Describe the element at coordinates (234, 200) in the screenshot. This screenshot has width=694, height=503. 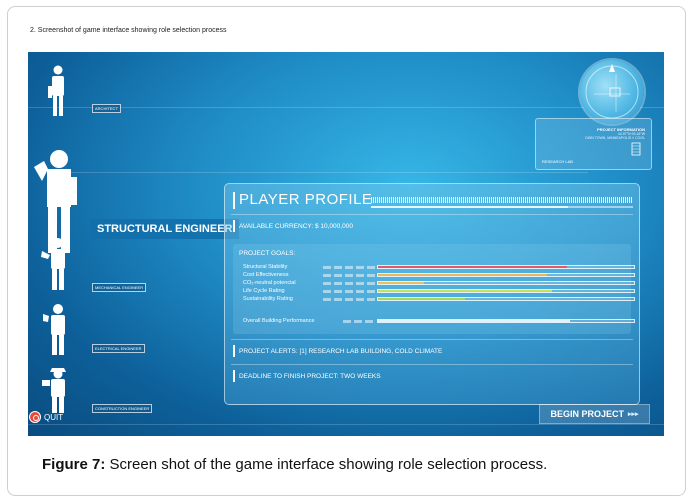
I see `title-accent` at that location.